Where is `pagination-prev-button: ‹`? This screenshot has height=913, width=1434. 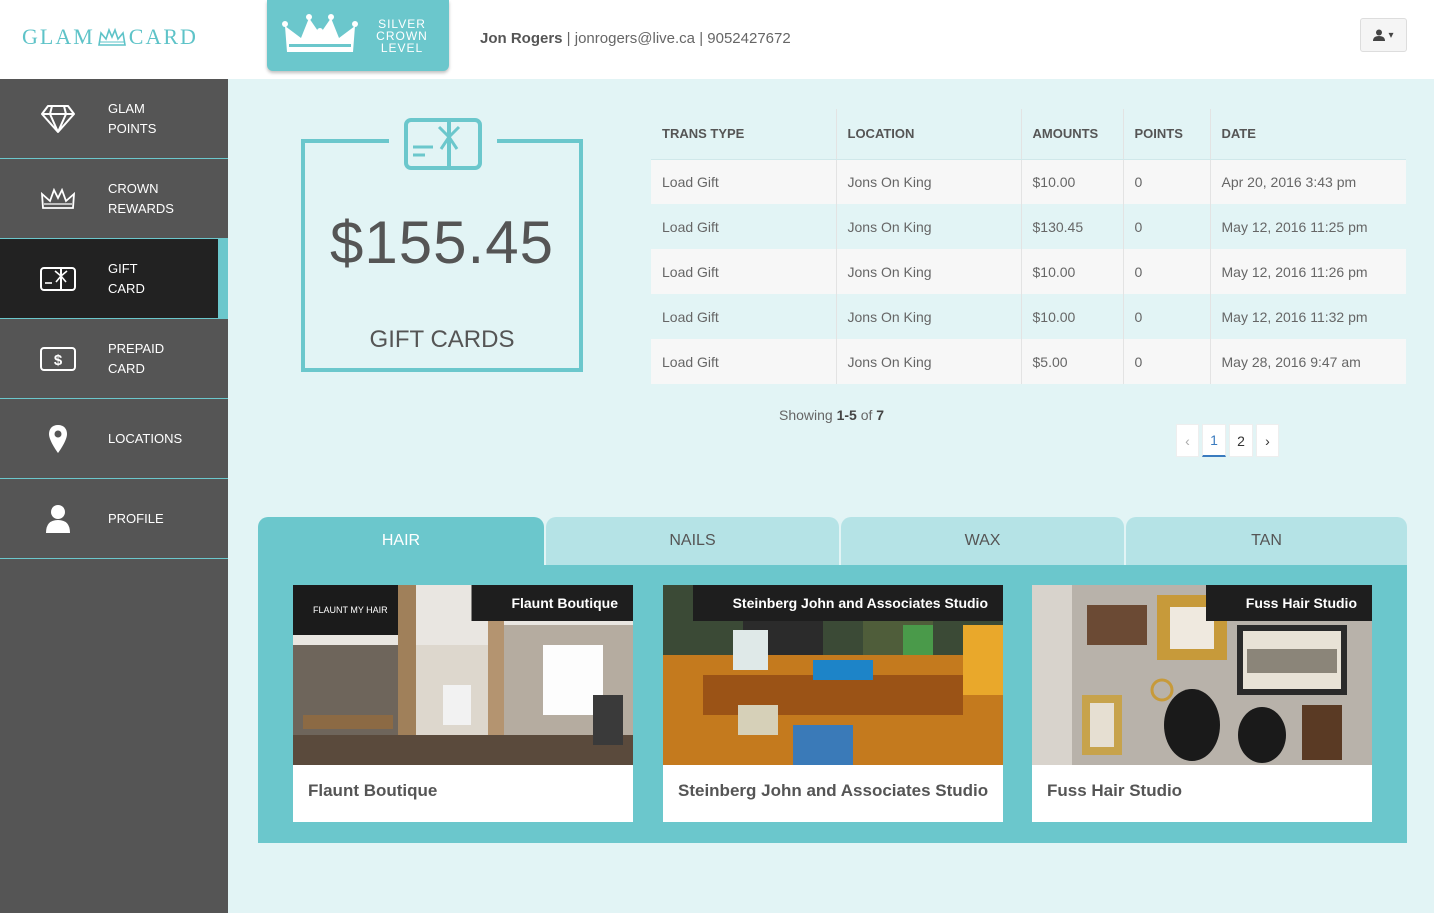
pagination-prev-button: ‹ is located at coordinates (1187, 440).